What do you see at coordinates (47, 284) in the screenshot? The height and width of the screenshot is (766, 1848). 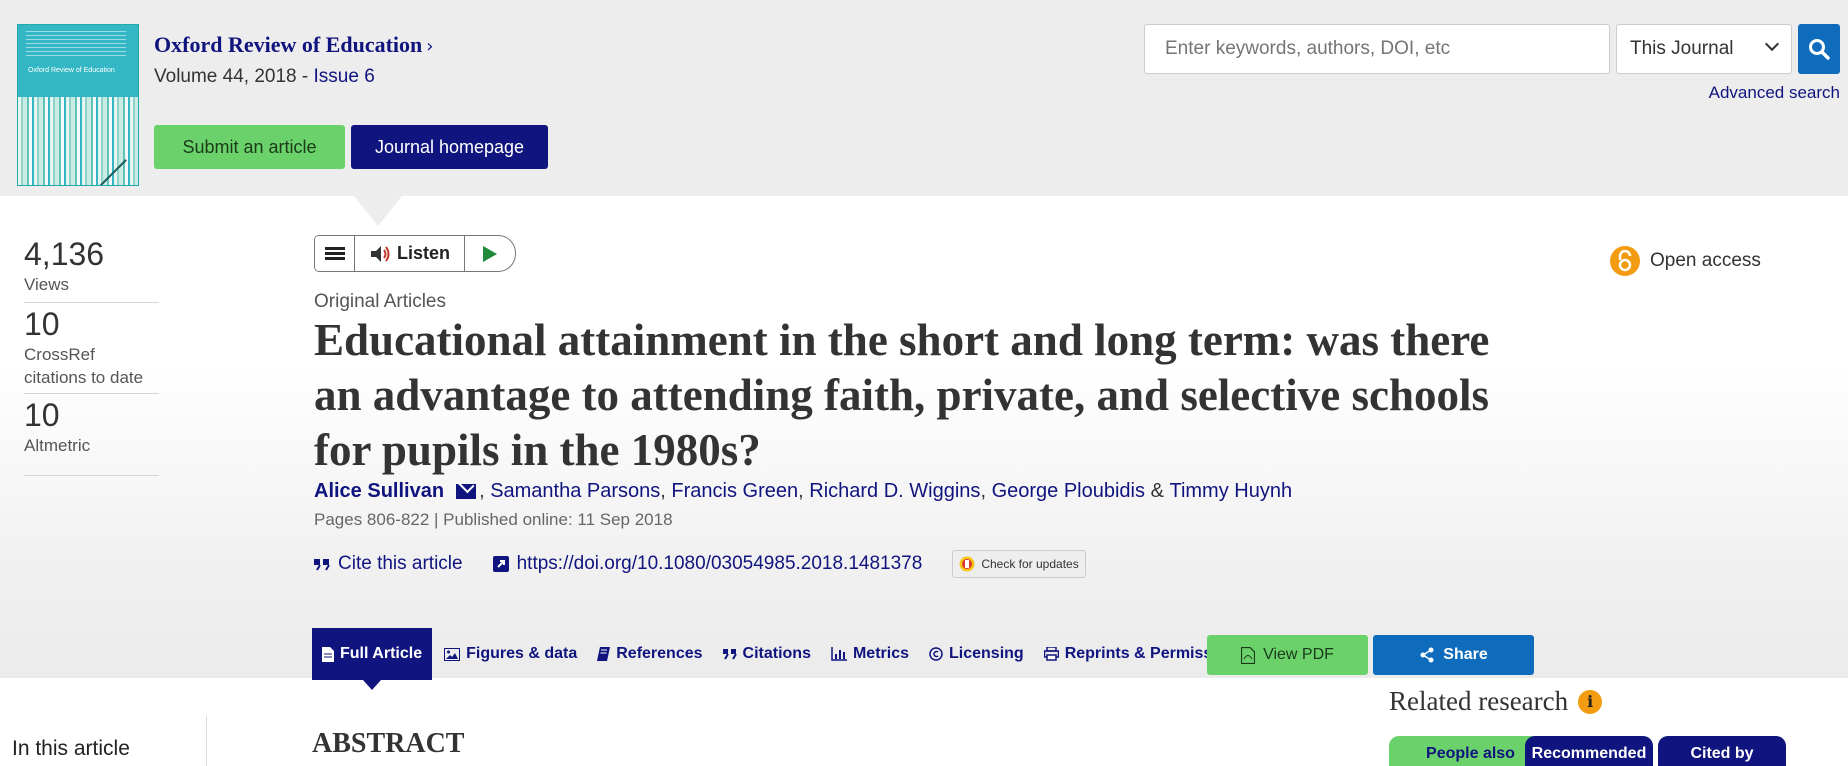 I see `metric-label: Views` at bounding box center [47, 284].